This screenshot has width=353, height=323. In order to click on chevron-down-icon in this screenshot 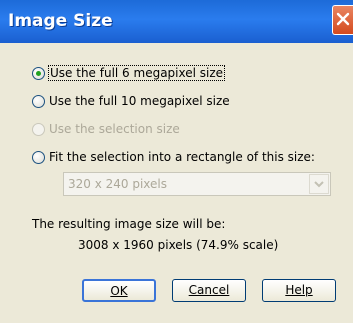, I will do `click(319, 184)`.